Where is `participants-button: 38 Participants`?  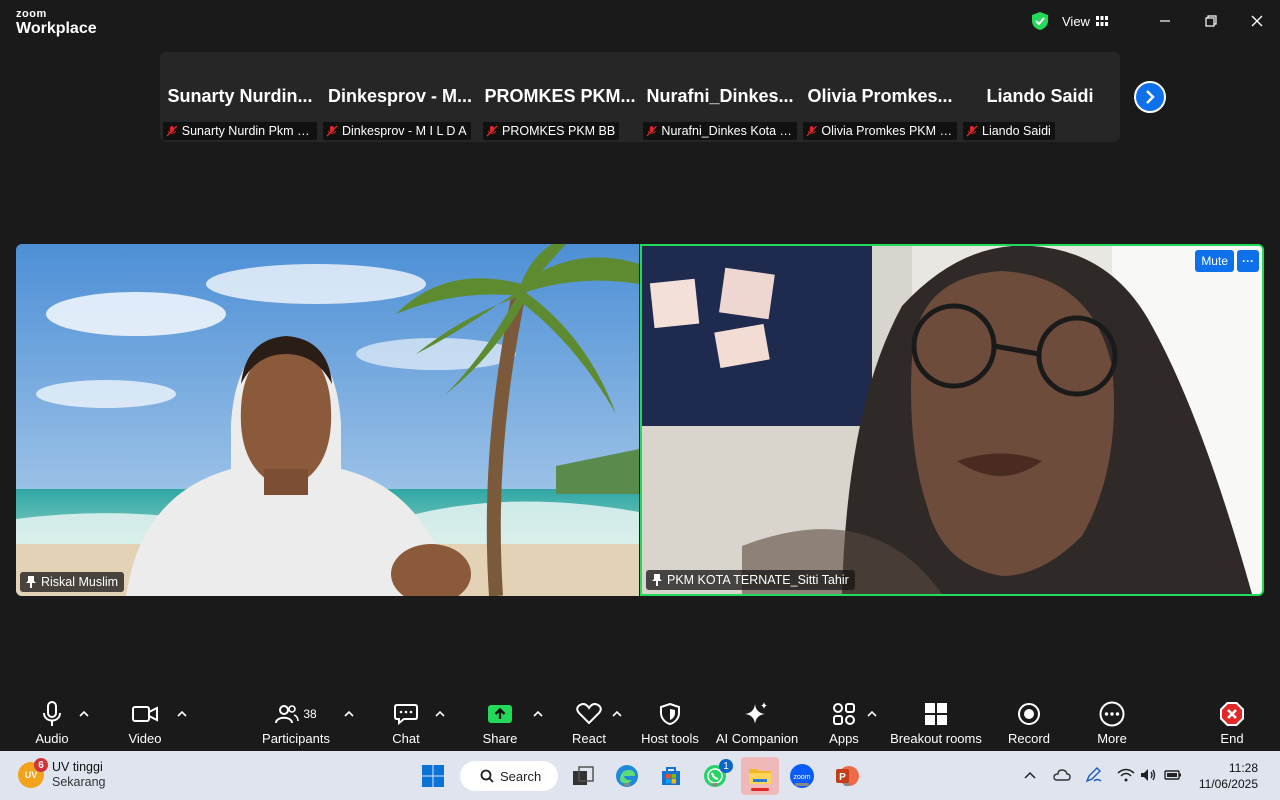 participants-button: 38 Participants is located at coordinates (296, 724).